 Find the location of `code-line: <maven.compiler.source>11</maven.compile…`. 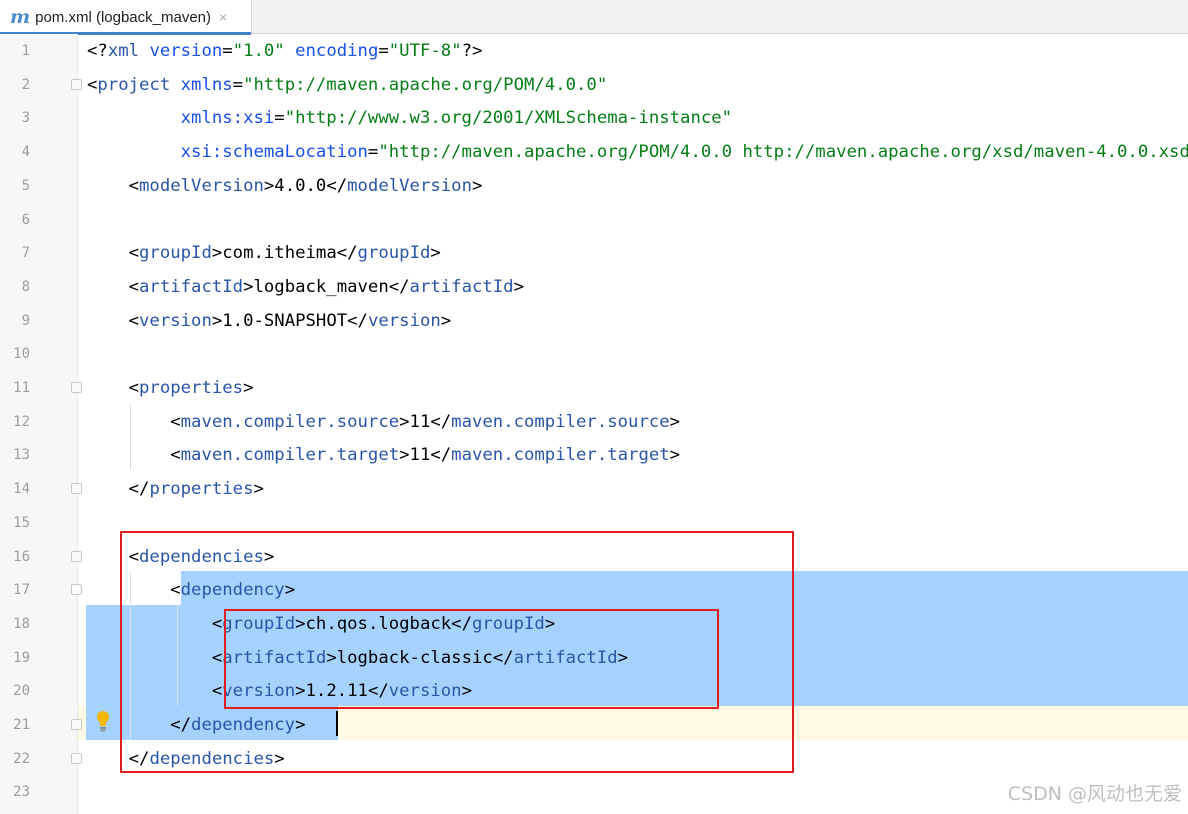

code-line: <maven.compiler.source>11</maven.compile… is located at coordinates (383, 422).